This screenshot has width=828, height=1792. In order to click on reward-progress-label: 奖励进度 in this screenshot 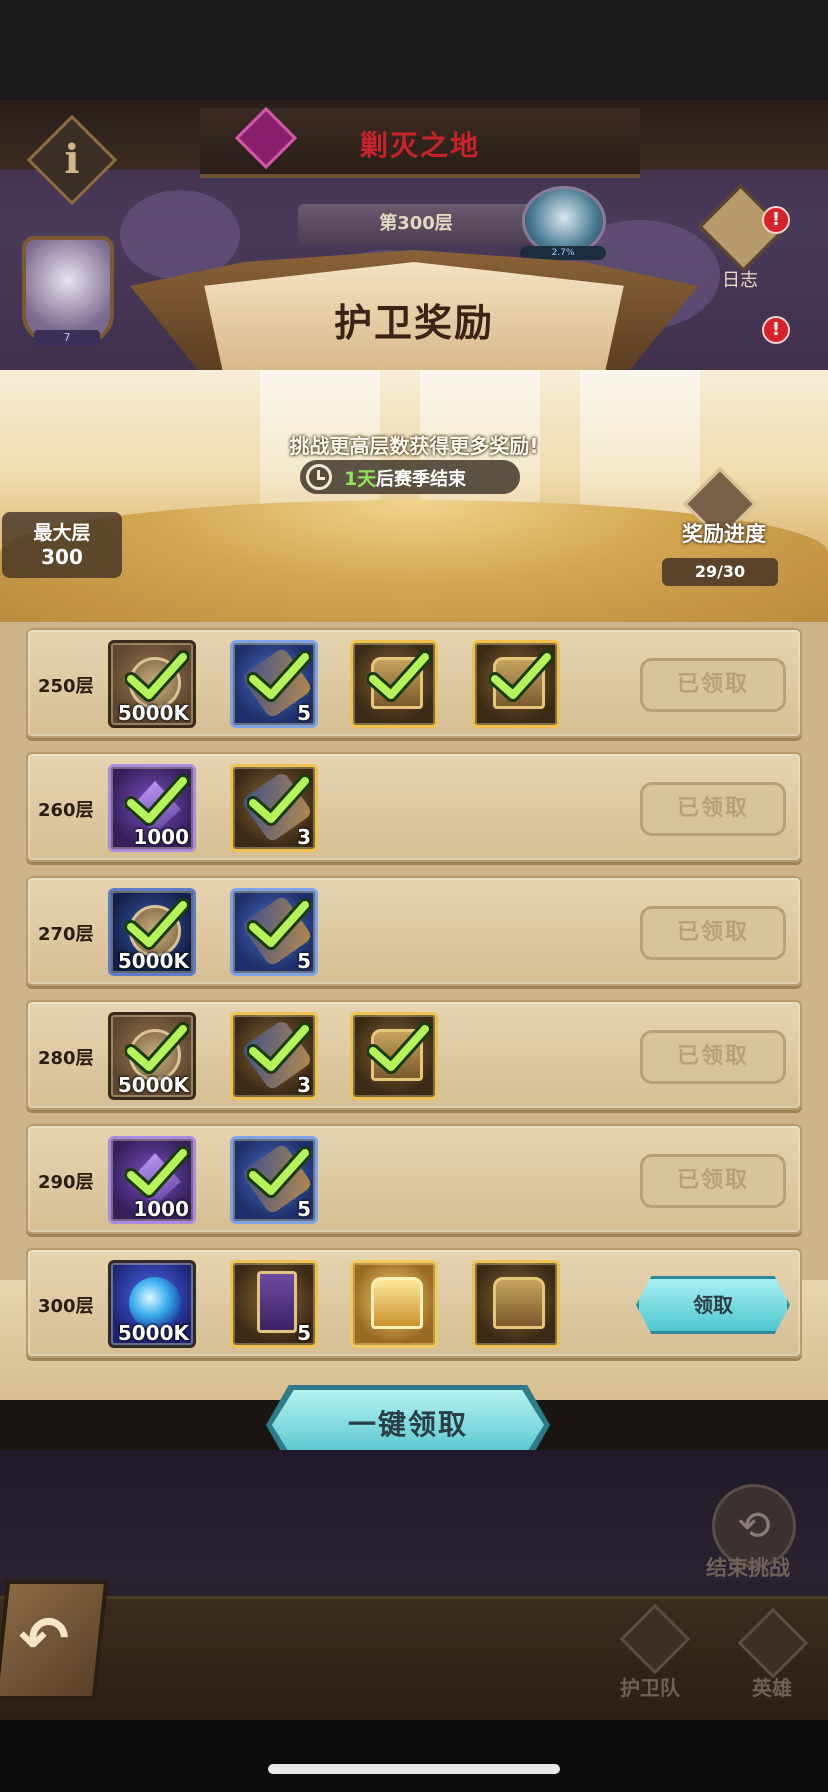, I will do `click(724, 534)`.